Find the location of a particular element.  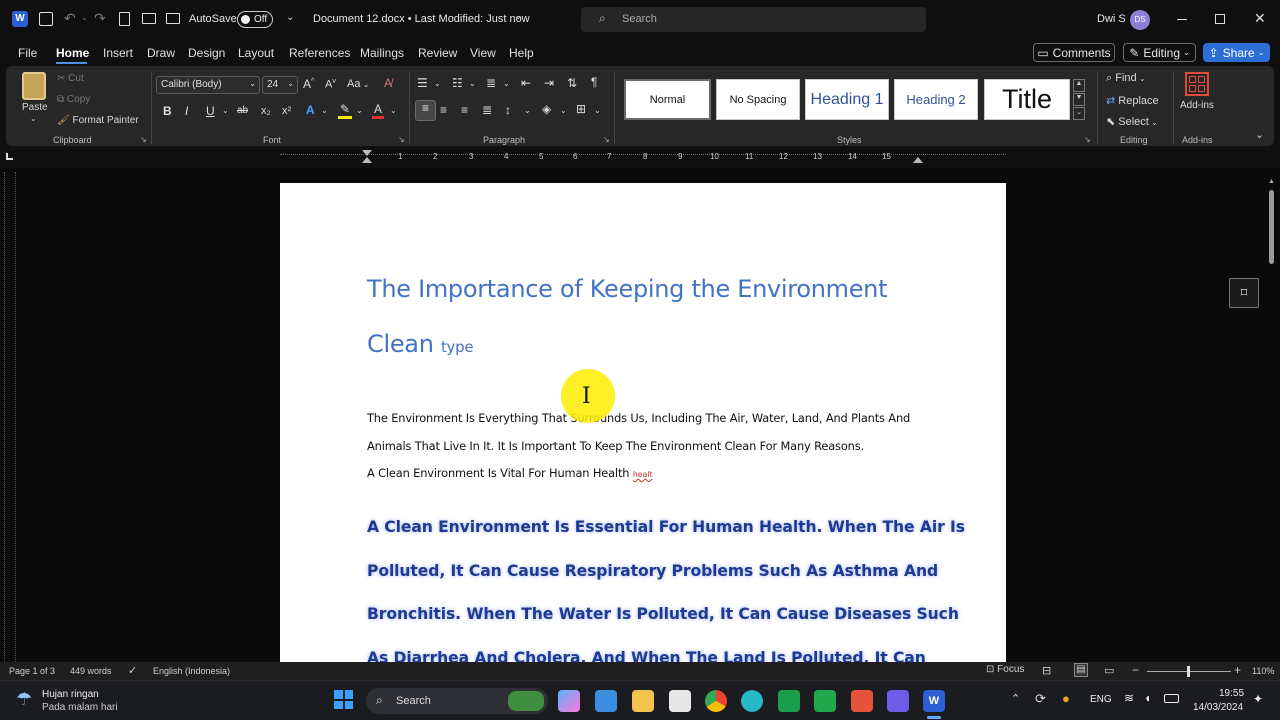

search-box: ⌕ Search is located at coordinates (753, 19).